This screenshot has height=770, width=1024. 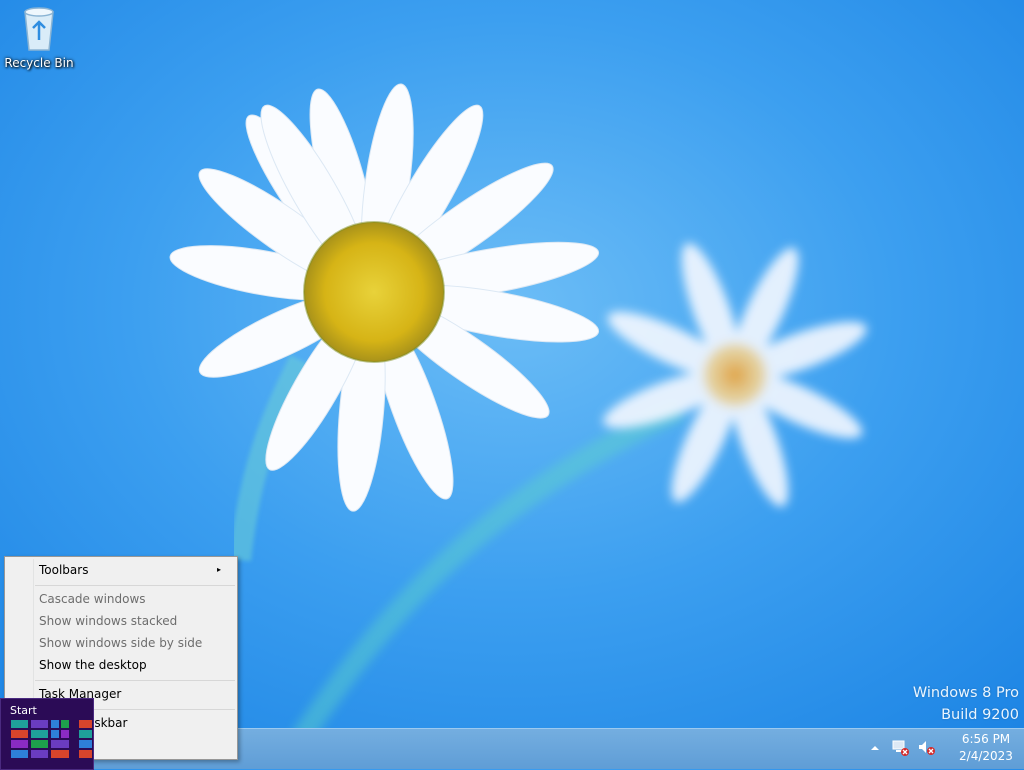 What do you see at coordinates (927, 748) in the screenshot?
I see `volume-muted-icon` at bounding box center [927, 748].